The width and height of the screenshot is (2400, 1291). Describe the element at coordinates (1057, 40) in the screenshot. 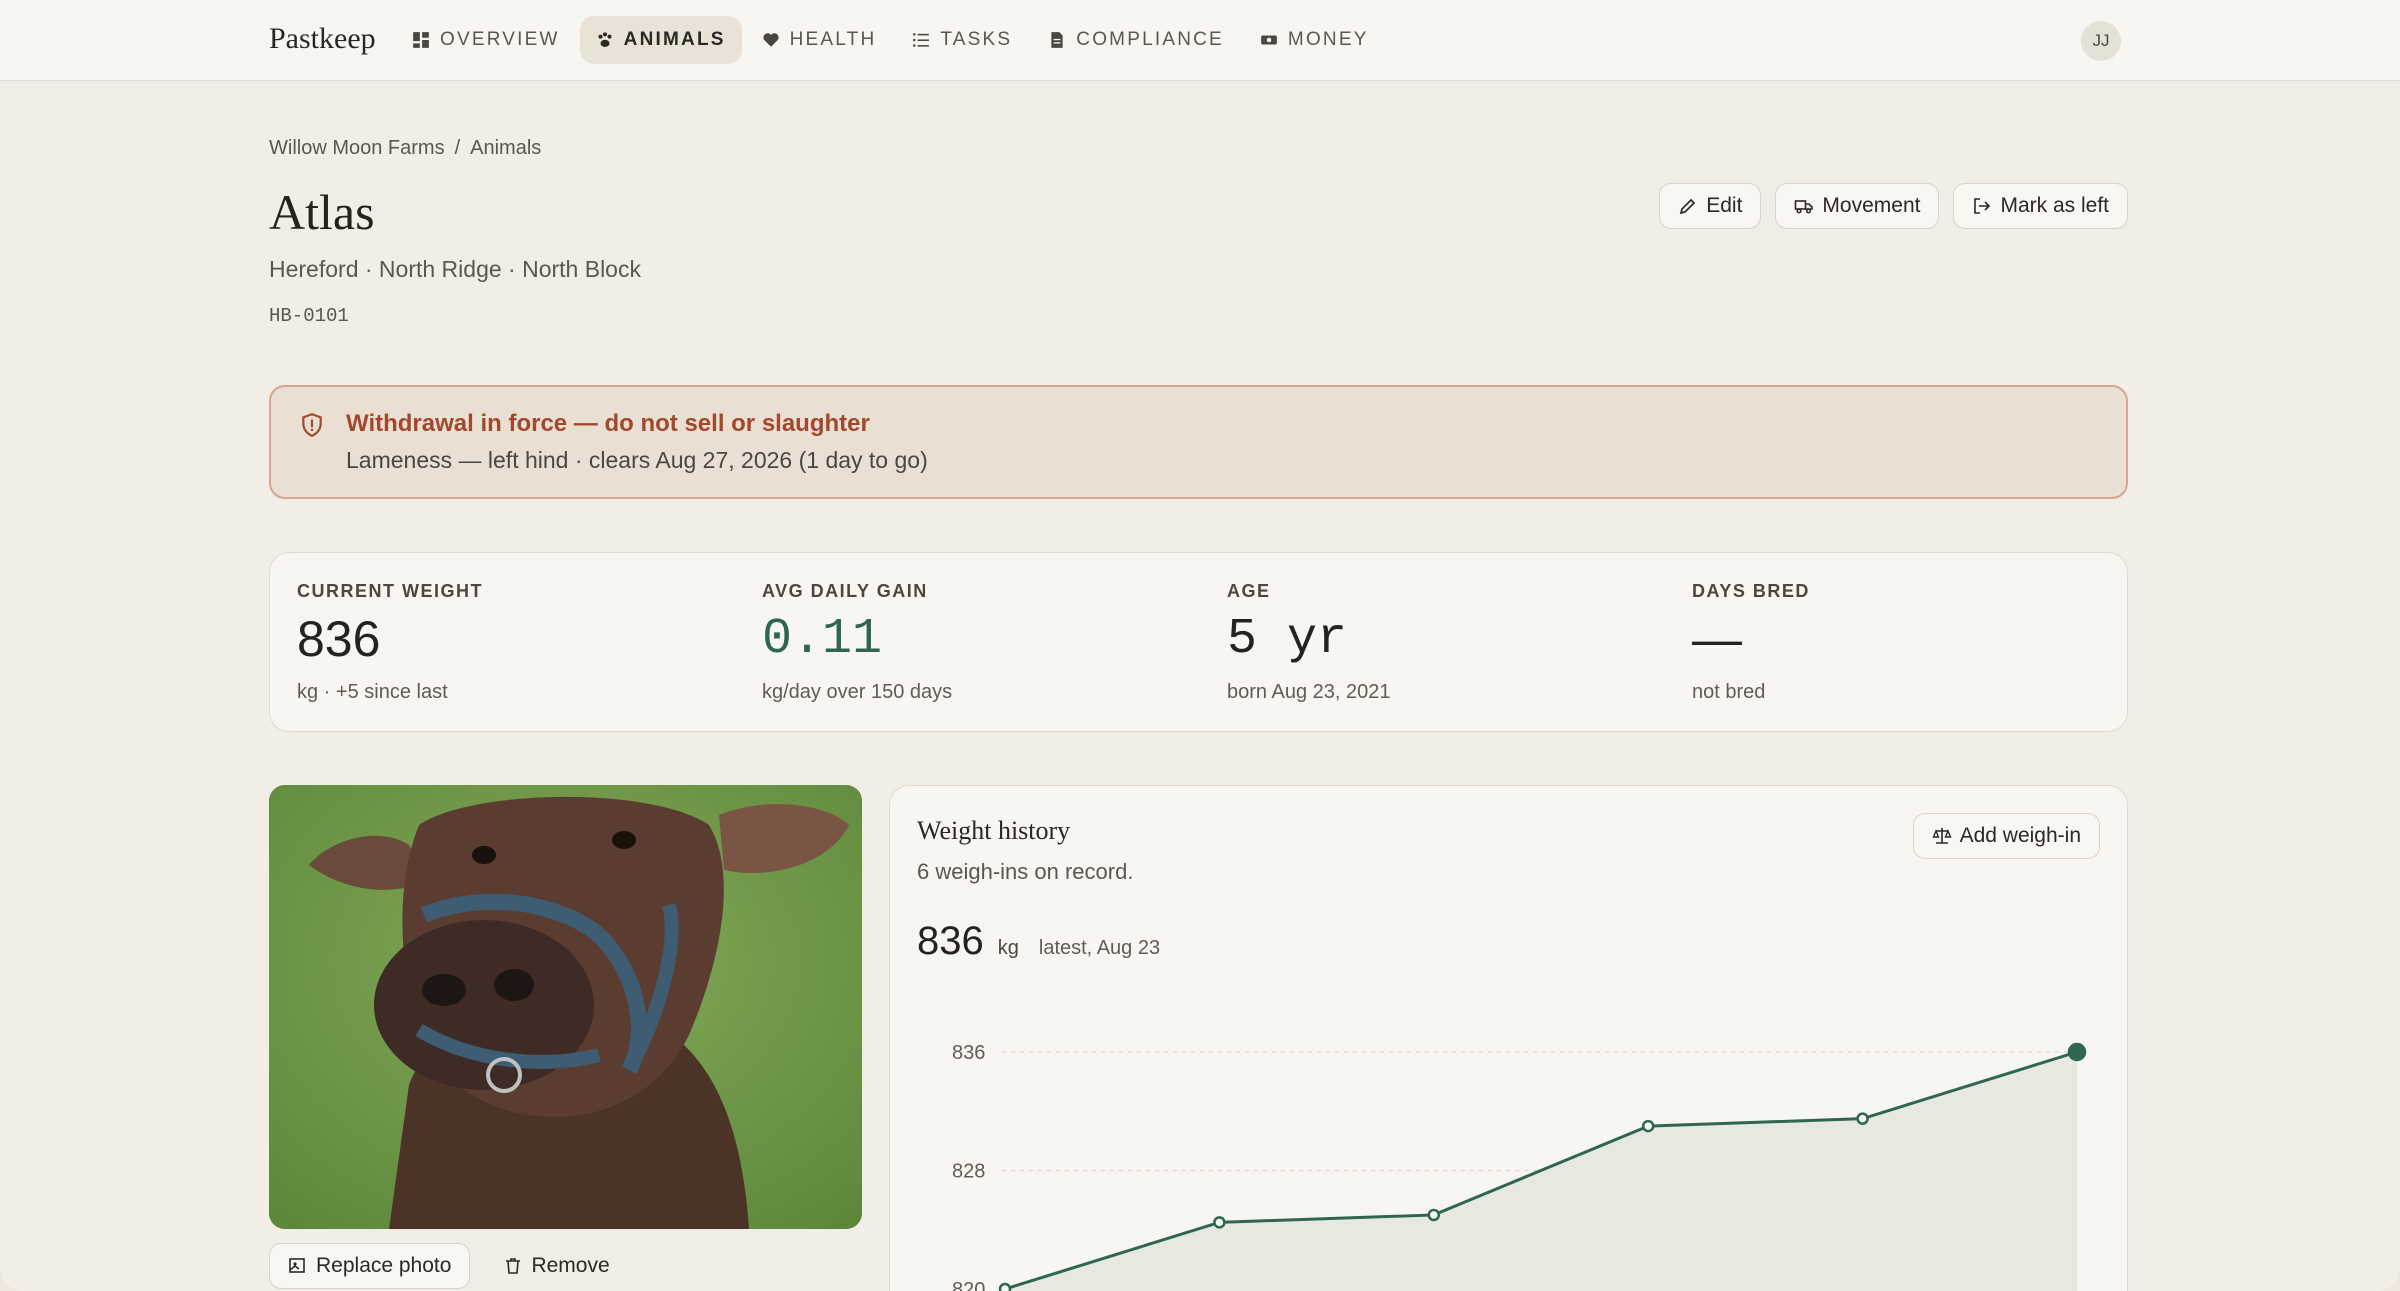

I see `document-icon` at that location.